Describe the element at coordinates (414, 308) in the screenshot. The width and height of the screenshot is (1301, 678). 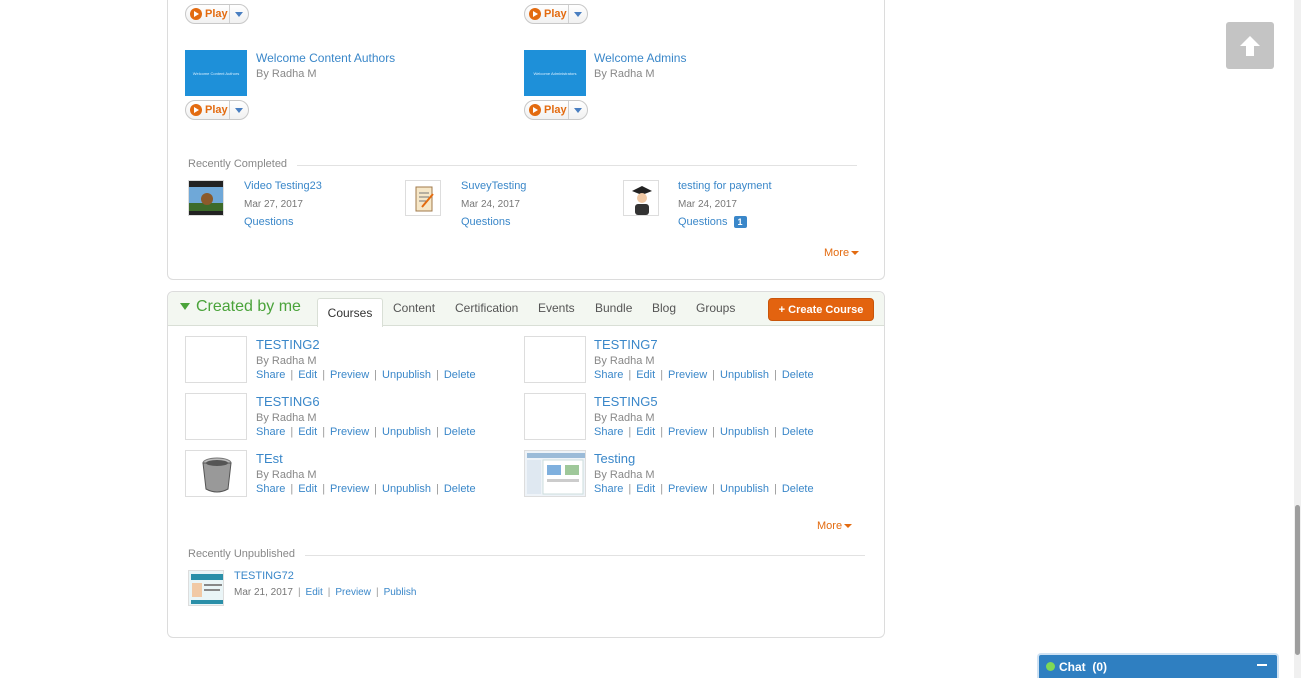
I see `tab-content: Content` at that location.